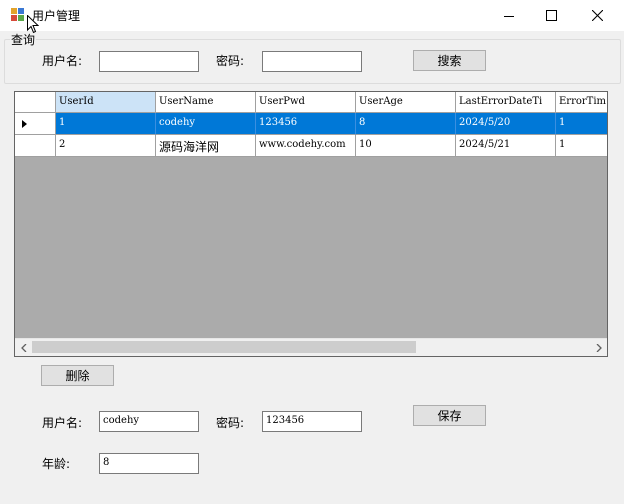 The image size is (624, 504). Describe the element at coordinates (306, 102) in the screenshot. I see `column-header-userpwd: UserPwd` at that location.